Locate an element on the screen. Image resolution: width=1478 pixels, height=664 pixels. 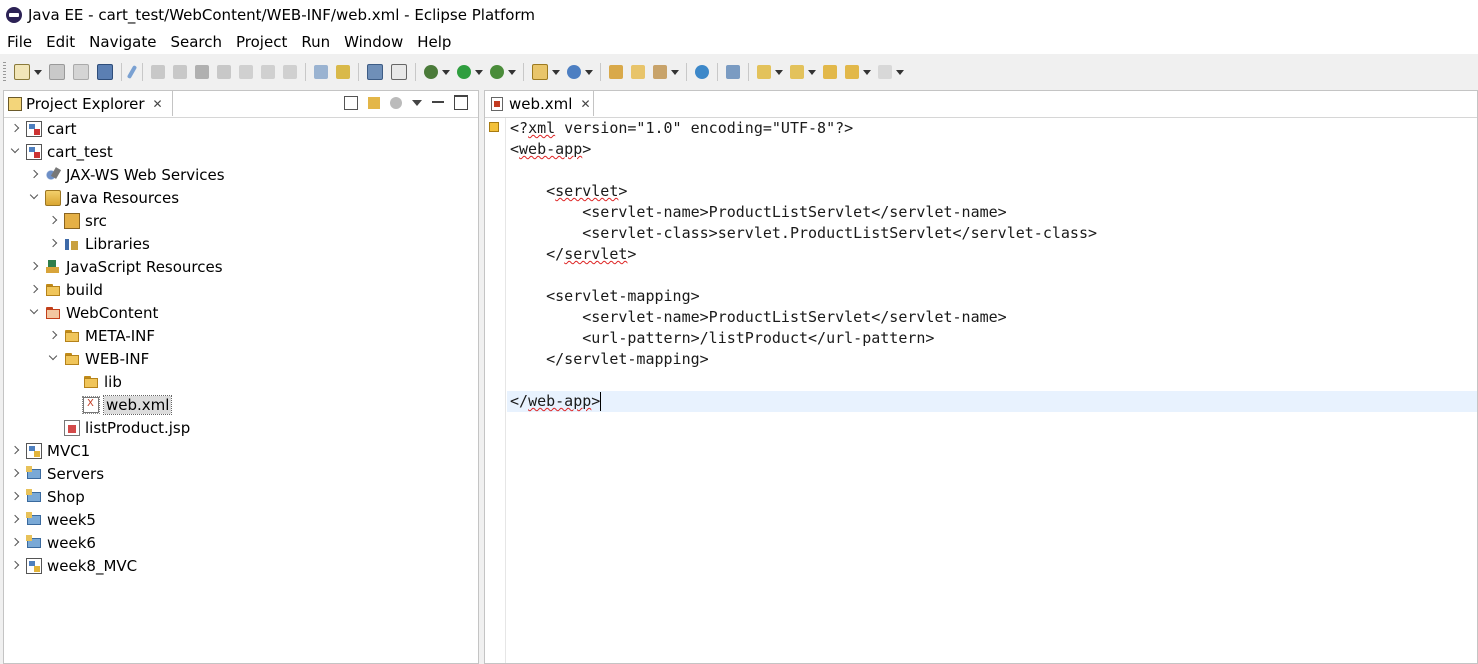
print-icon is located at coordinates (105, 72).